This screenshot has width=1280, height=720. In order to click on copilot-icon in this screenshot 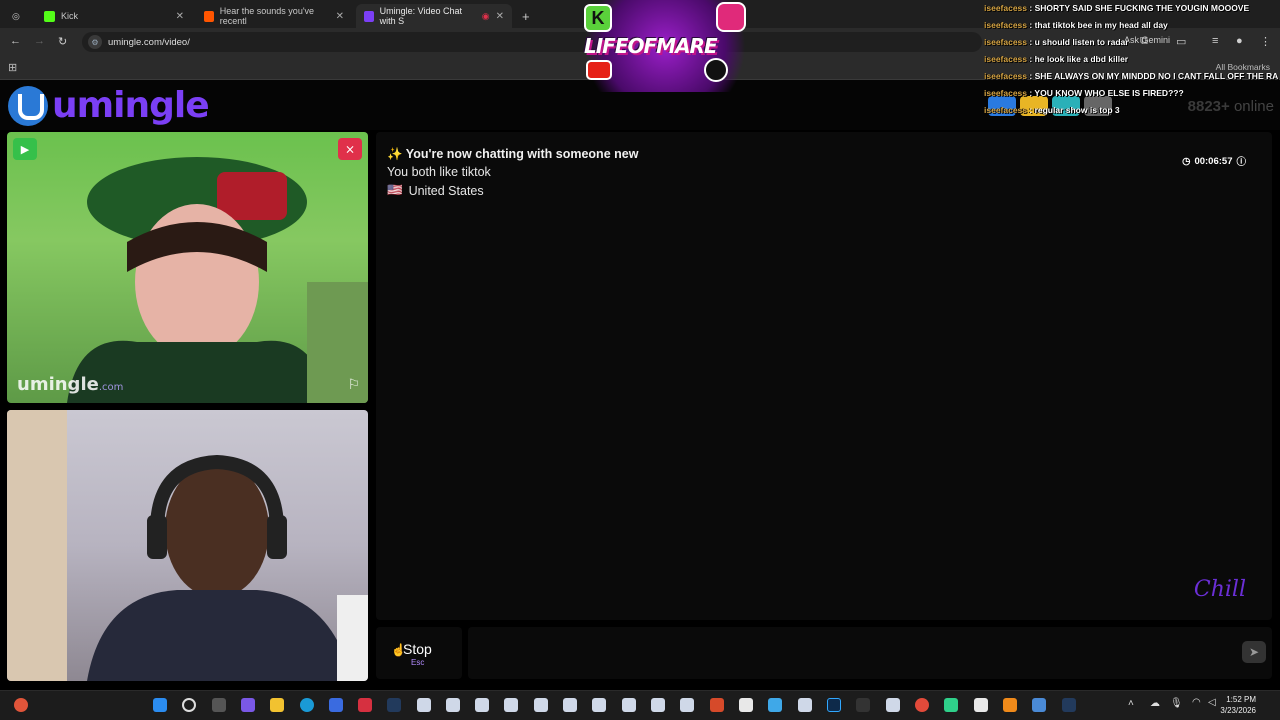, I will do `click(248, 705)`.